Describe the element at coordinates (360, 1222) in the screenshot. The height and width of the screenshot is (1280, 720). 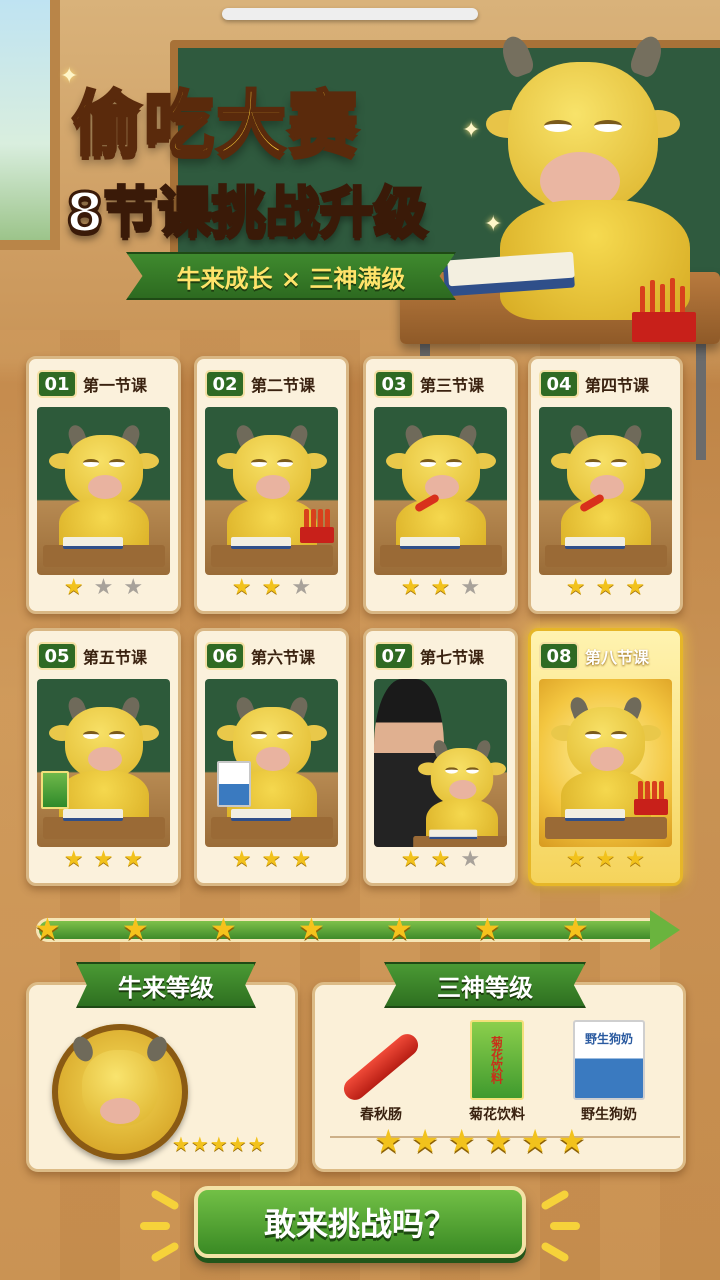
I see `challenge-button: 敢来挑战吗？` at that location.